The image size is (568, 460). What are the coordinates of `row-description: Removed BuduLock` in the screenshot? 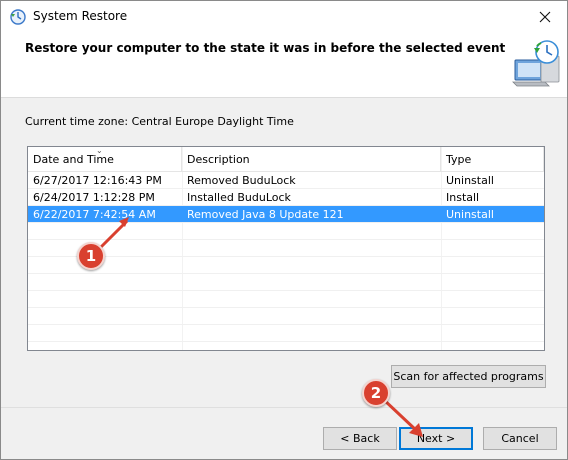 It's located at (241, 180).